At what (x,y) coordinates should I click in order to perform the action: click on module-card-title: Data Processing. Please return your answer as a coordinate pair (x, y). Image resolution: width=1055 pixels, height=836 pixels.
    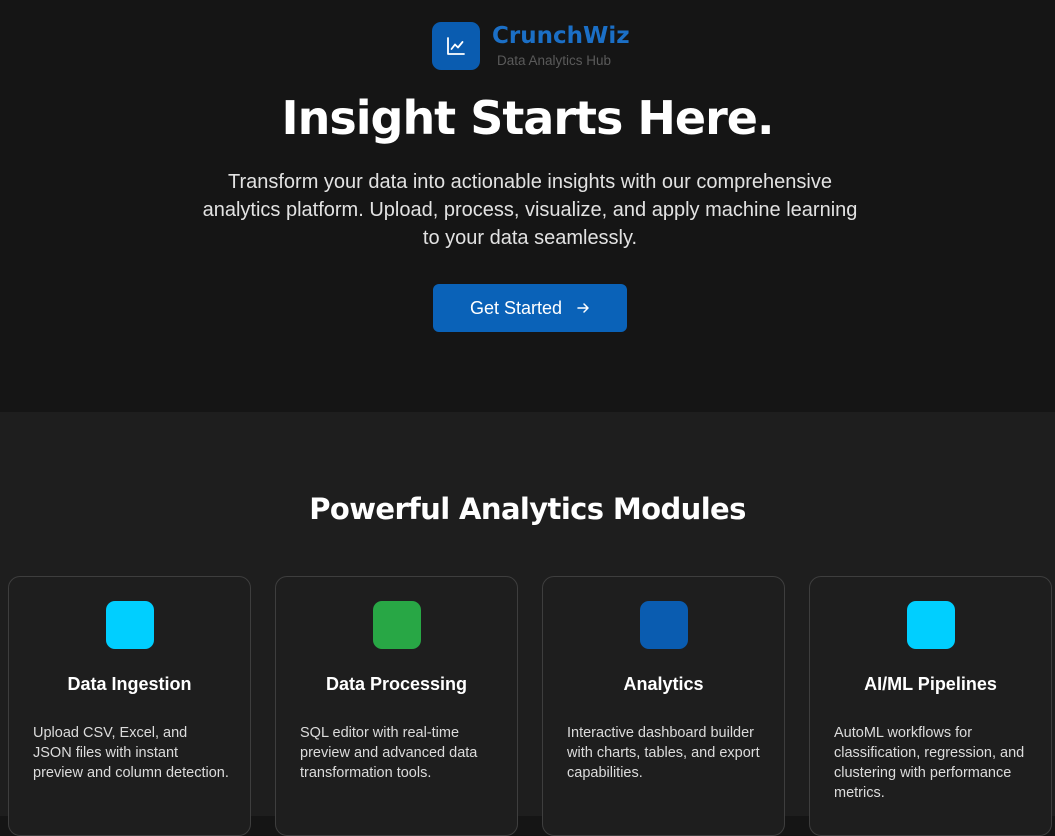
    Looking at the image, I should click on (396, 684).